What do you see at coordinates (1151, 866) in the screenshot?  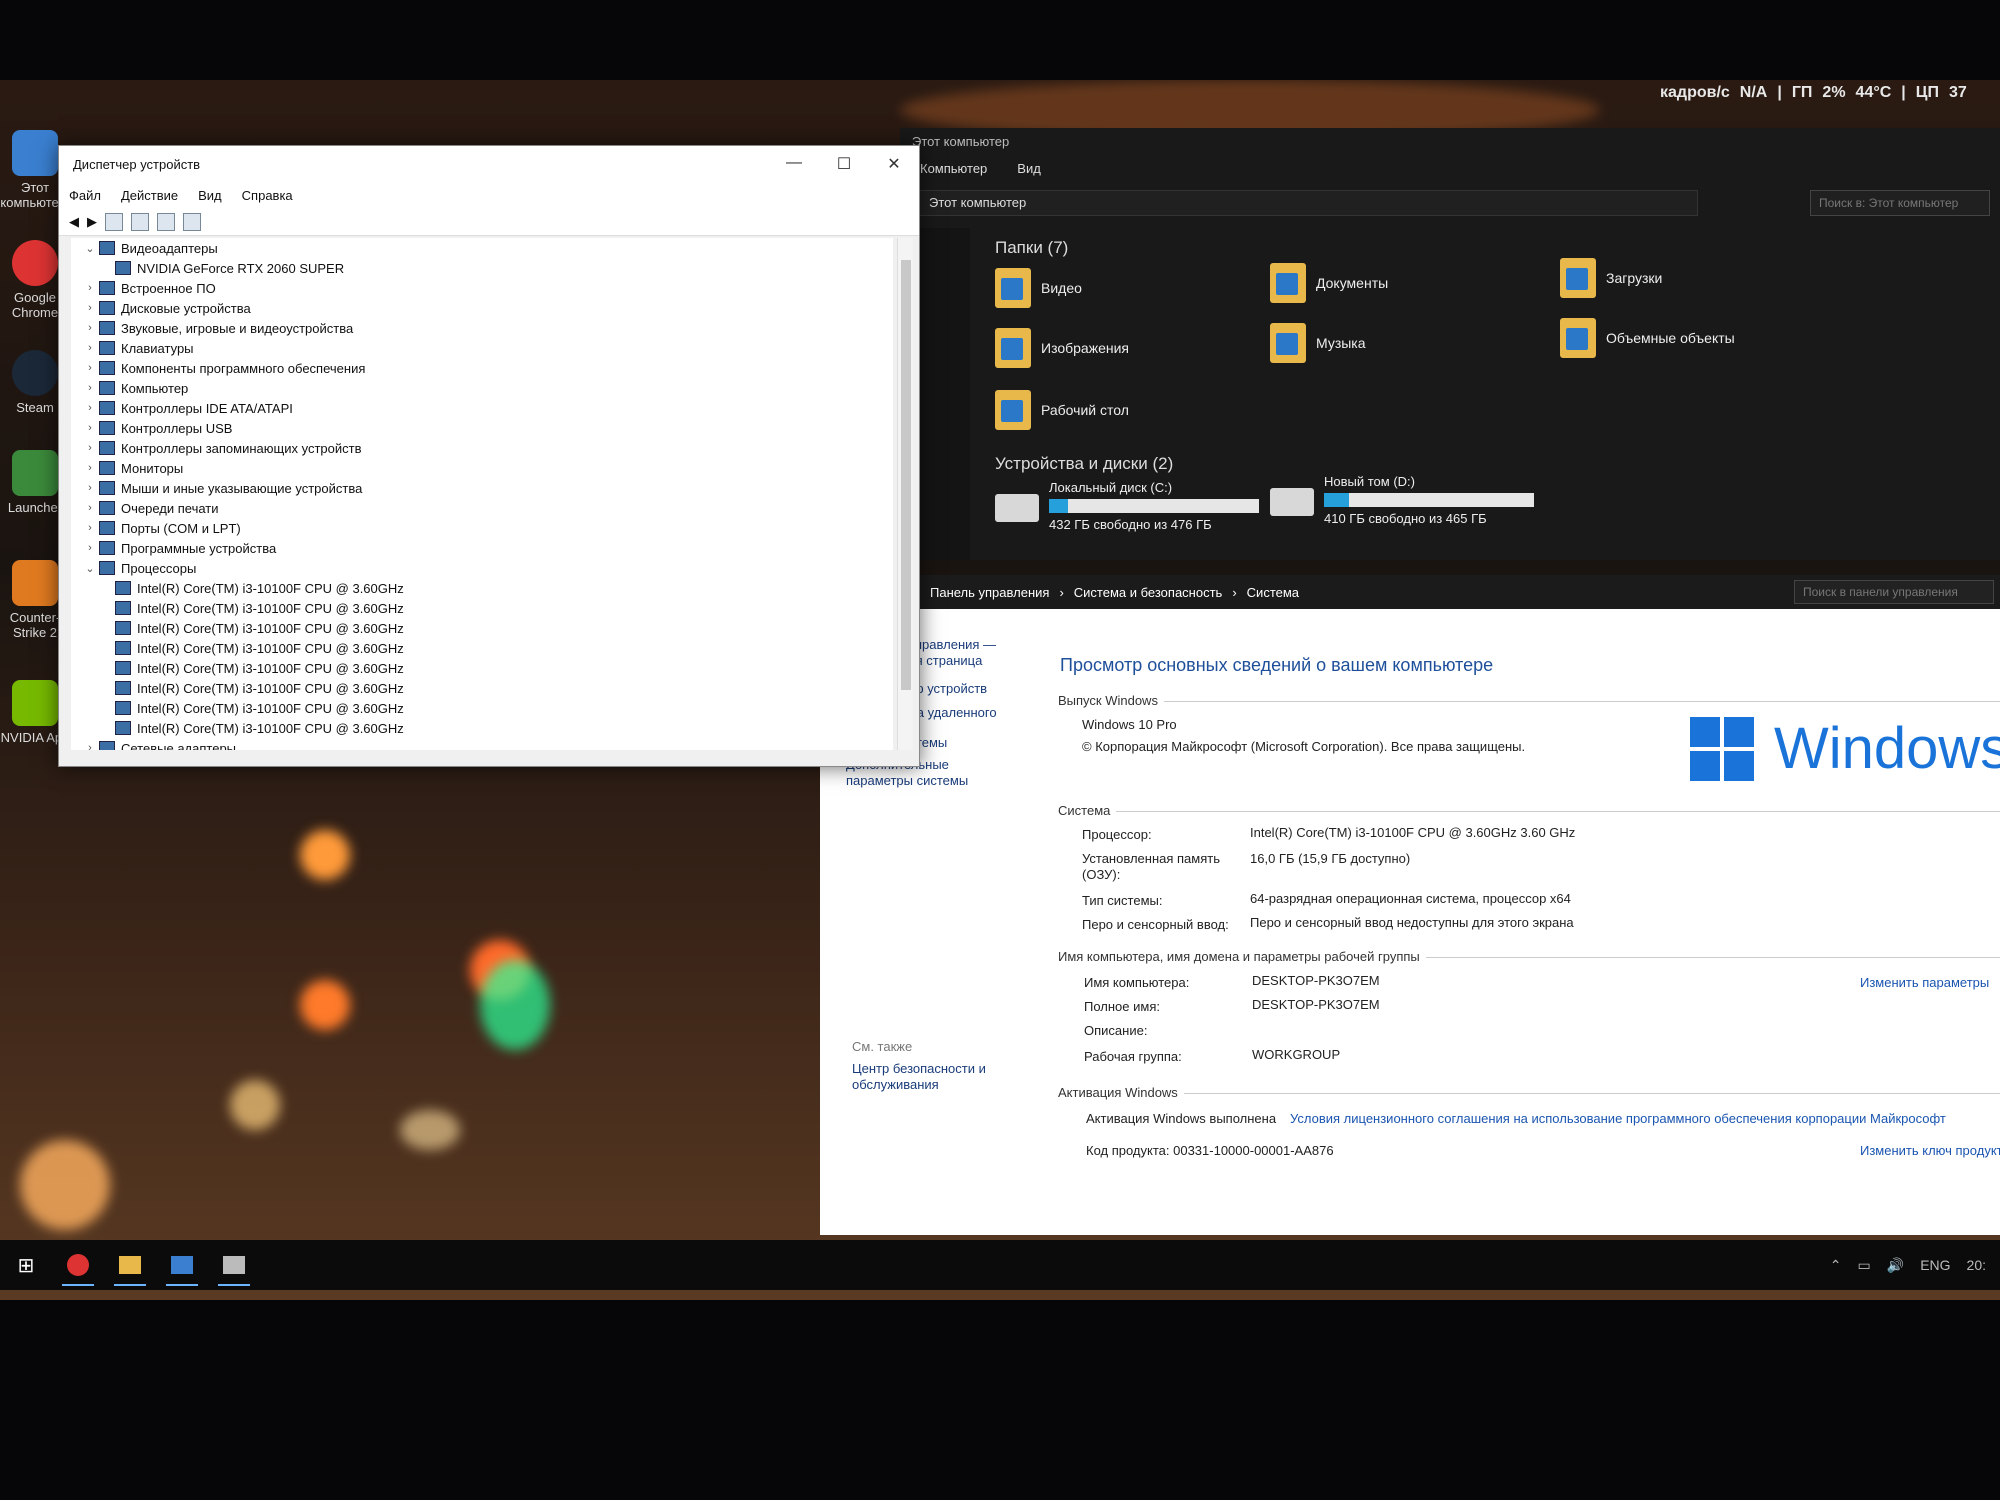 I see `ram-label: Установленная память (ОЗУ):` at bounding box center [1151, 866].